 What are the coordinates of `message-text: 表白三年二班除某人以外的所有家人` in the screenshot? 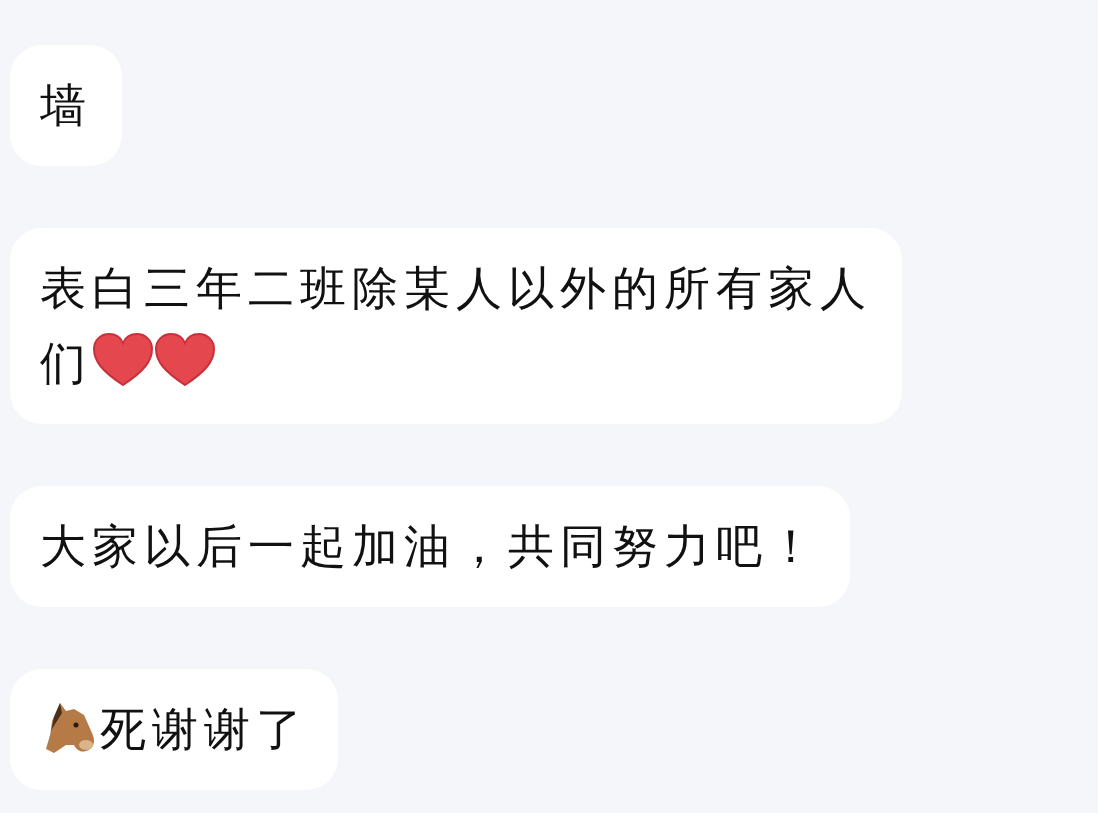 It's located at (456, 288).